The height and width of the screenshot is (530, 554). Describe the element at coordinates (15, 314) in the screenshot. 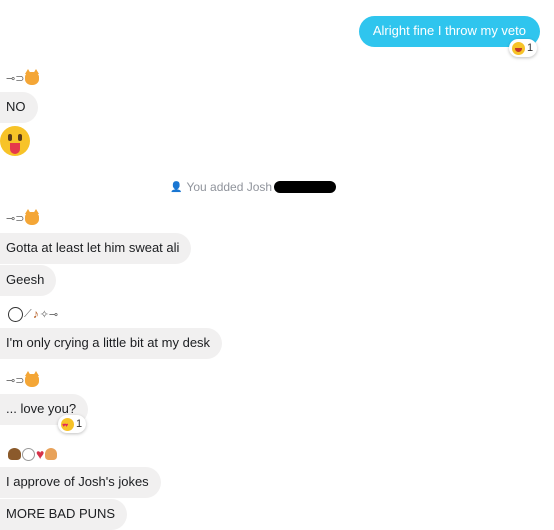

I see `soccer-ball-emoji` at that location.